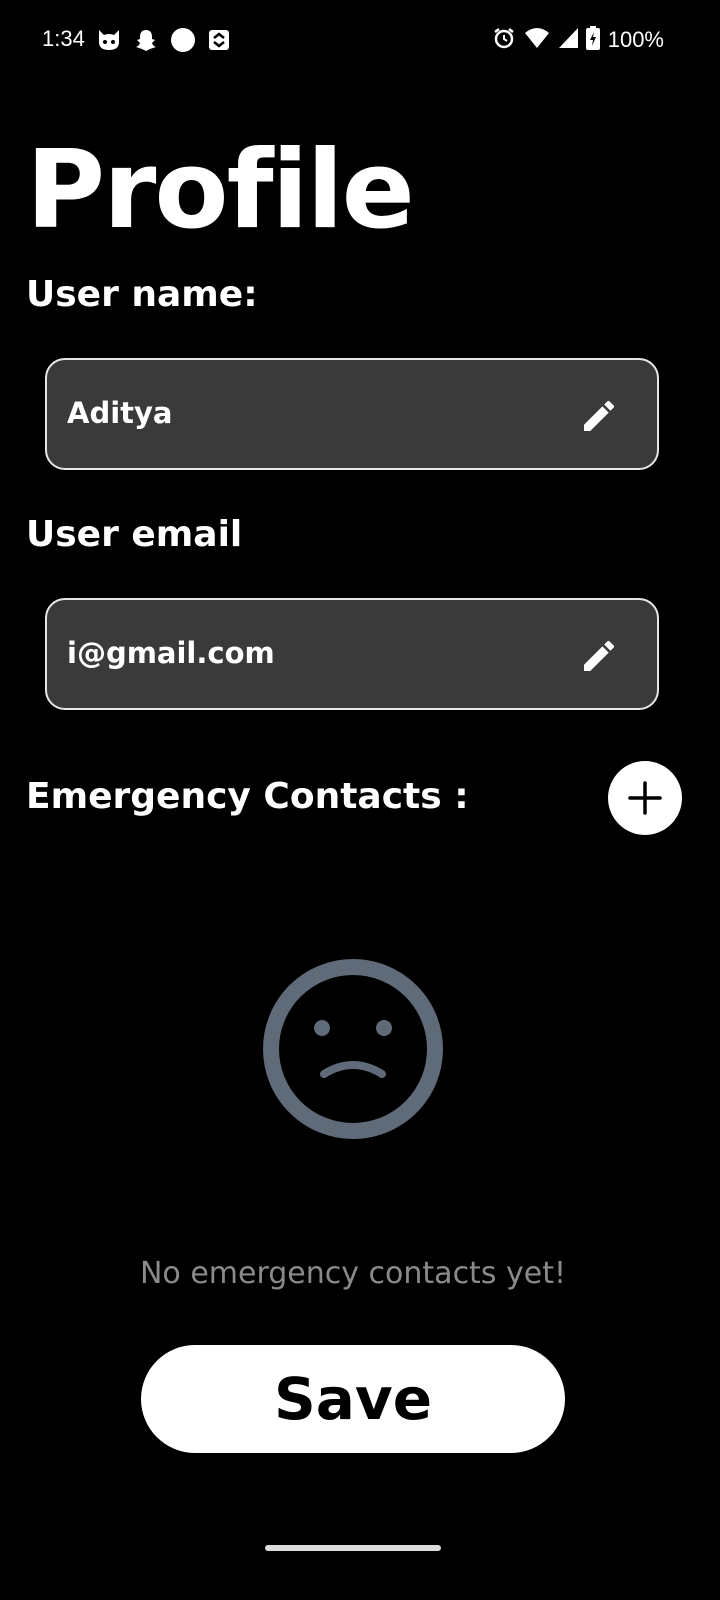  I want to click on email-value: i@gmail.com, so click(171, 653).